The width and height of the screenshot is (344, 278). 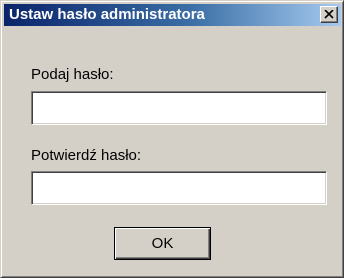 I want to click on confirm-password-label: Potwierdź hasło:, so click(x=86, y=155).